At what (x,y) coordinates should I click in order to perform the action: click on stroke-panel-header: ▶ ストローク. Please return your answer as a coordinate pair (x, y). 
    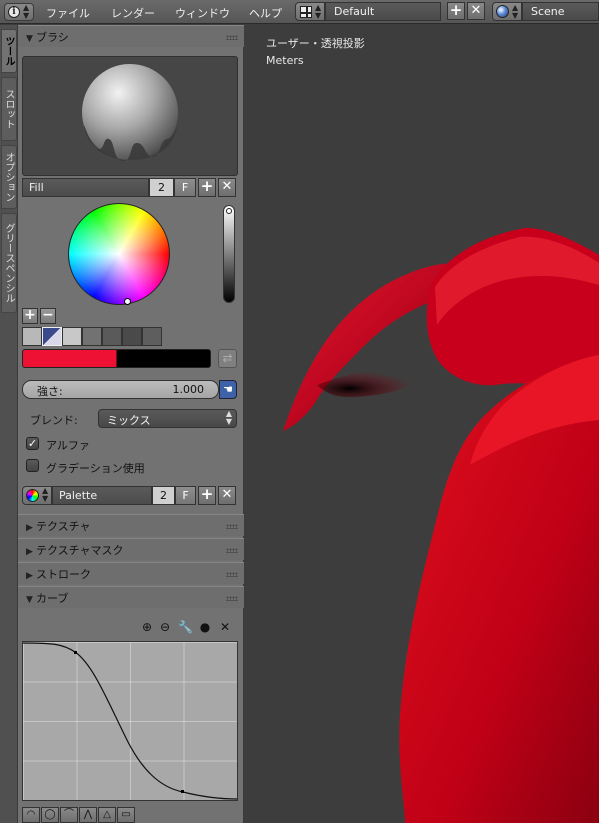
    Looking at the image, I should click on (131, 573).